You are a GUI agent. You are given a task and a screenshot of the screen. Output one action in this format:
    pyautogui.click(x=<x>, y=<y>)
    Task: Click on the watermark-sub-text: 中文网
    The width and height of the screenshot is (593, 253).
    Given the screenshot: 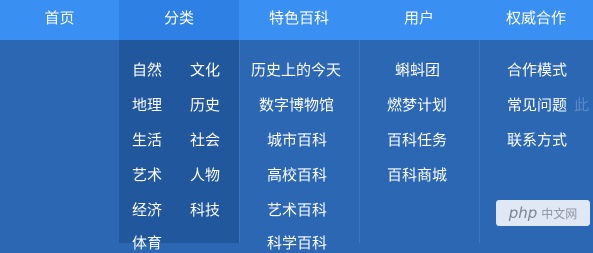 What is the action you would take?
    pyautogui.click(x=559, y=213)
    